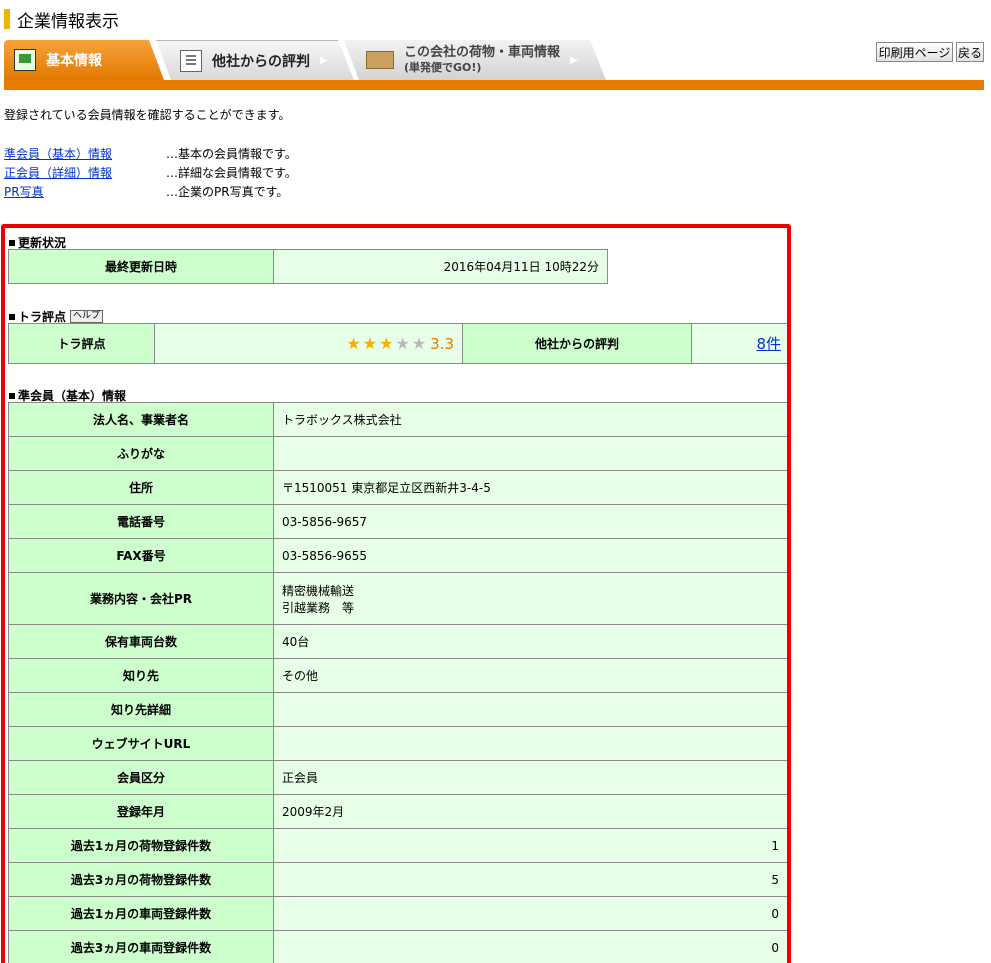  Describe the element at coordinates (141, 946) in the screenshot. I see `row-label: 過去3ヵ月の車両登録件数` at that location.